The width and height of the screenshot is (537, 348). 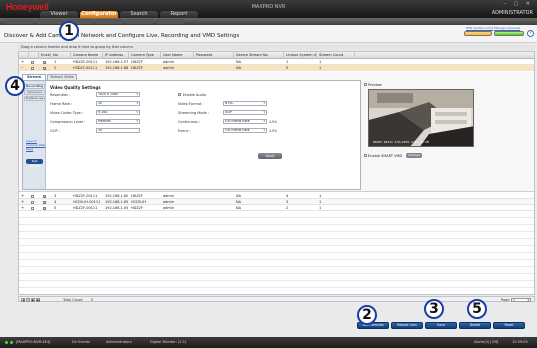 I want to click on alarm-status: Alarm(0) [Off], so click(x=486, y=342).